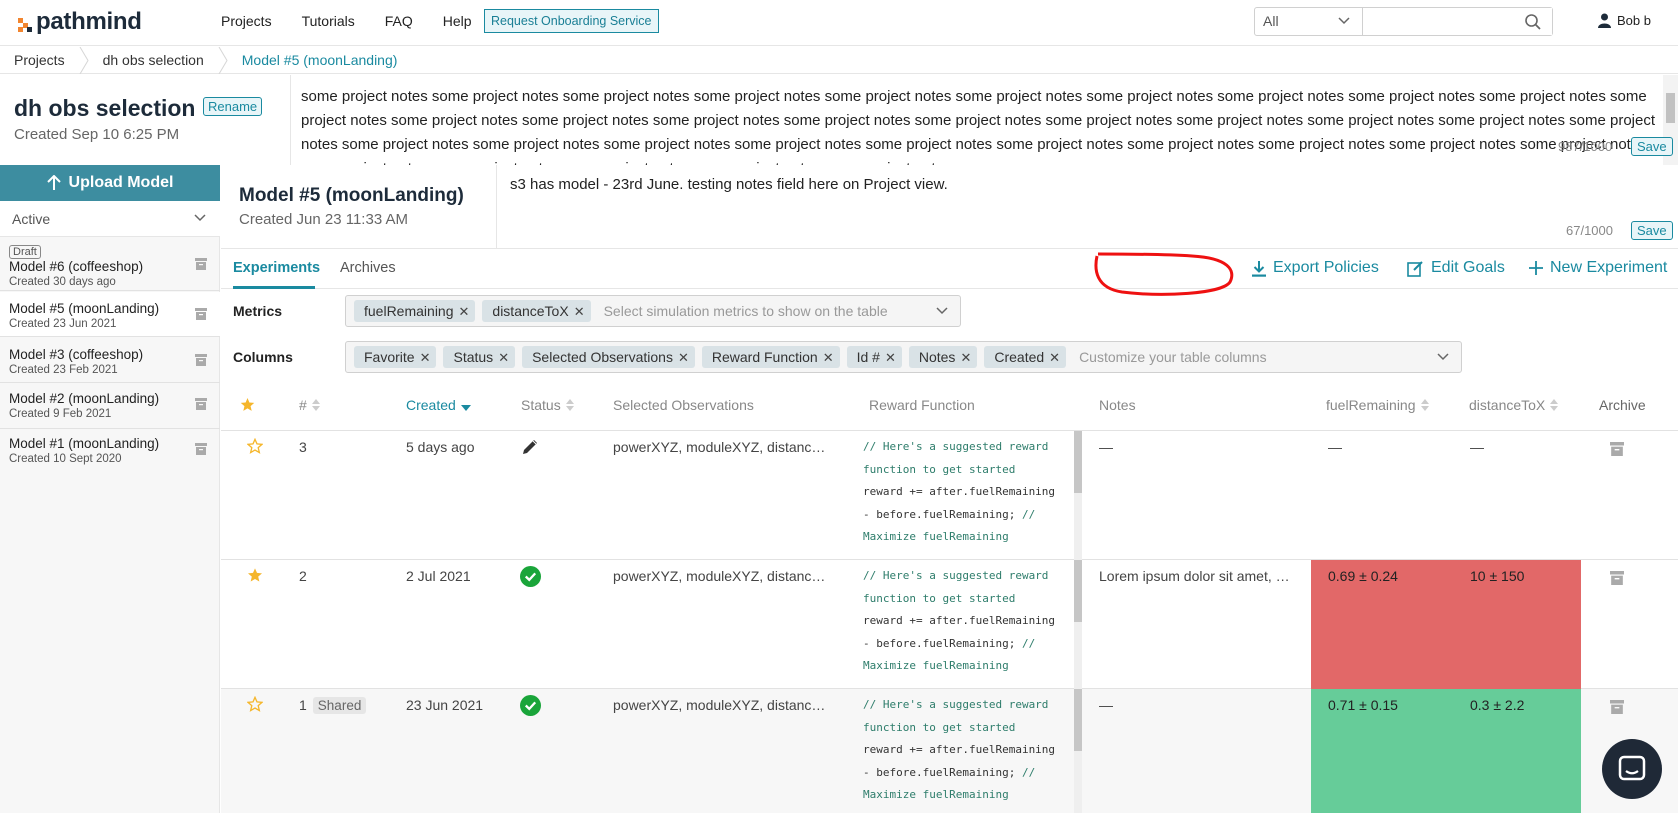 Image resolution: width=1678 pixels, height=813 pixels. What do you see at coordinates (368, 268) in the screenshot?
I see `tab-archives: Archives` at bounding box center [368, 268].